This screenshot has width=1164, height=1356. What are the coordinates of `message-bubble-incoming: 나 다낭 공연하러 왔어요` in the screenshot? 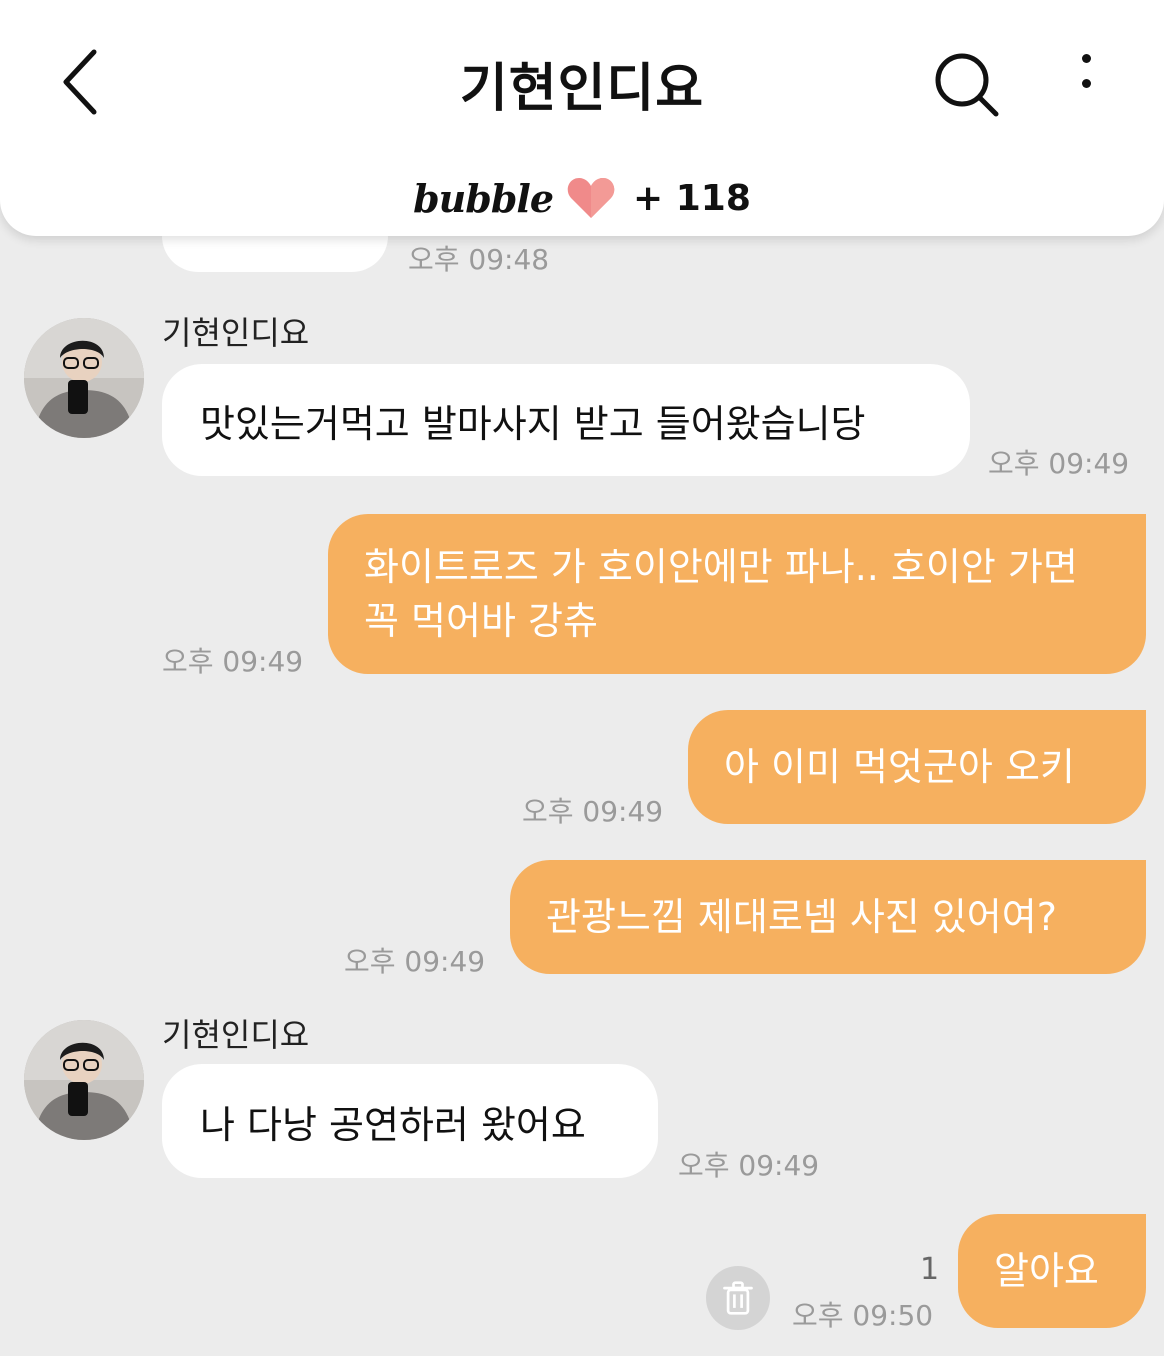 It's located at (410, 1121).